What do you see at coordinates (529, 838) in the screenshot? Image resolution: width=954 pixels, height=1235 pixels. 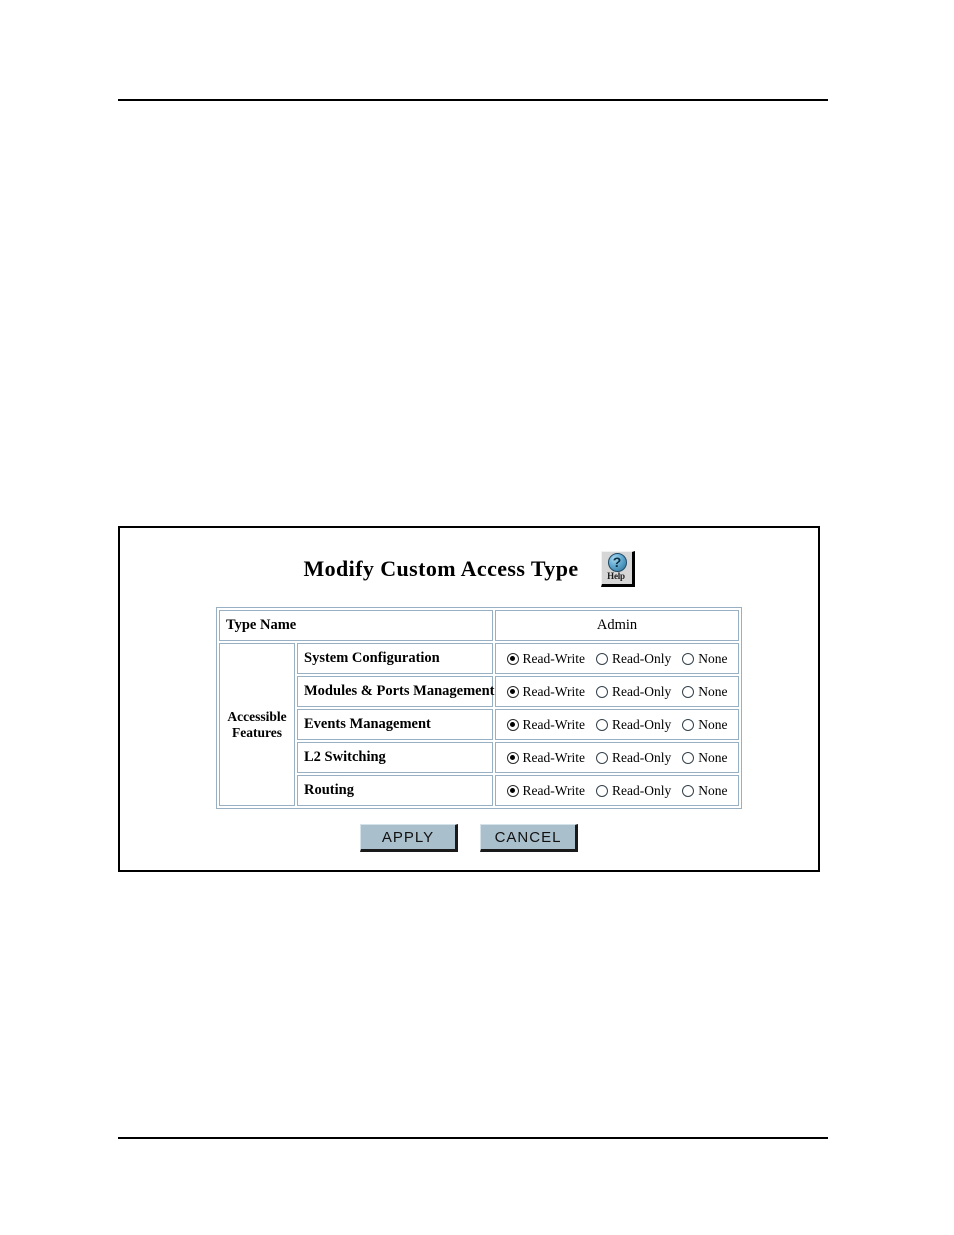 I see `cancel-button: CANCEL` at bounding box center [529, 838].